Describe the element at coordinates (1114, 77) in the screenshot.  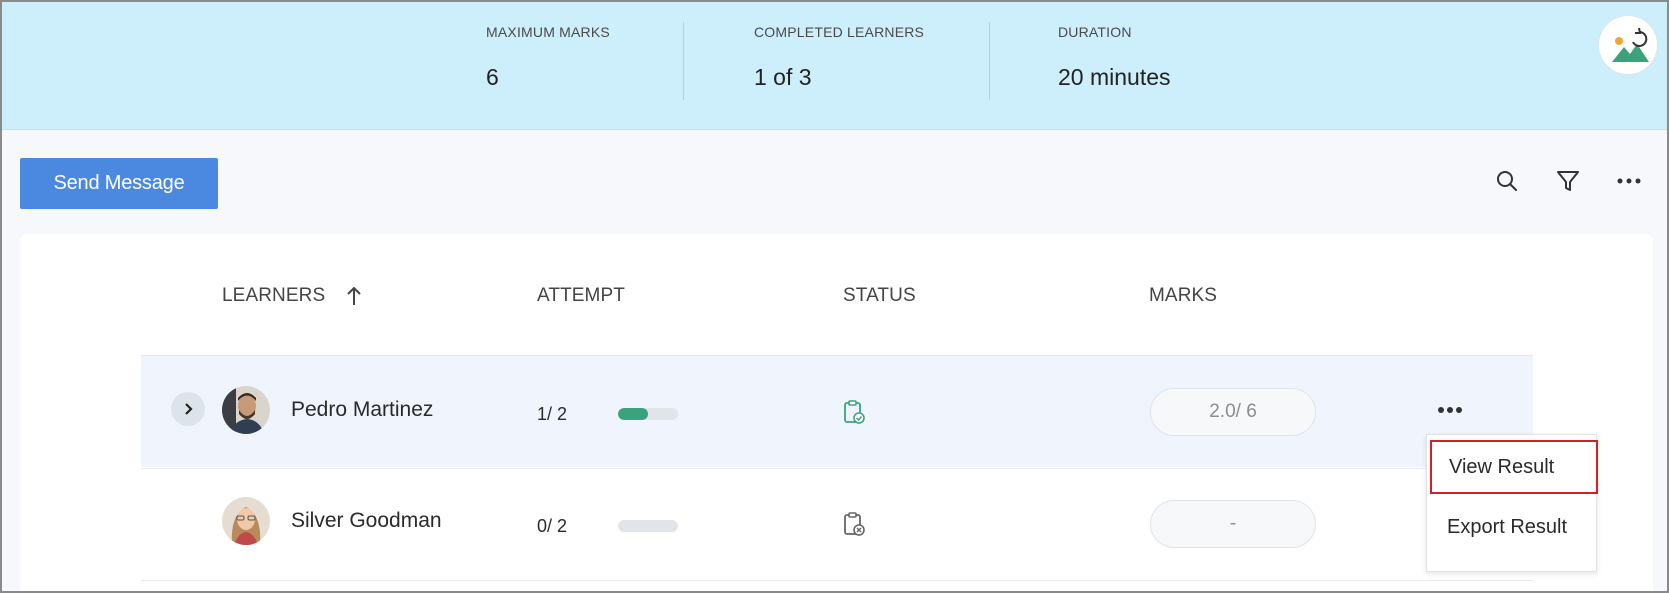
I see `stat-value: 20 minutes` at that location.